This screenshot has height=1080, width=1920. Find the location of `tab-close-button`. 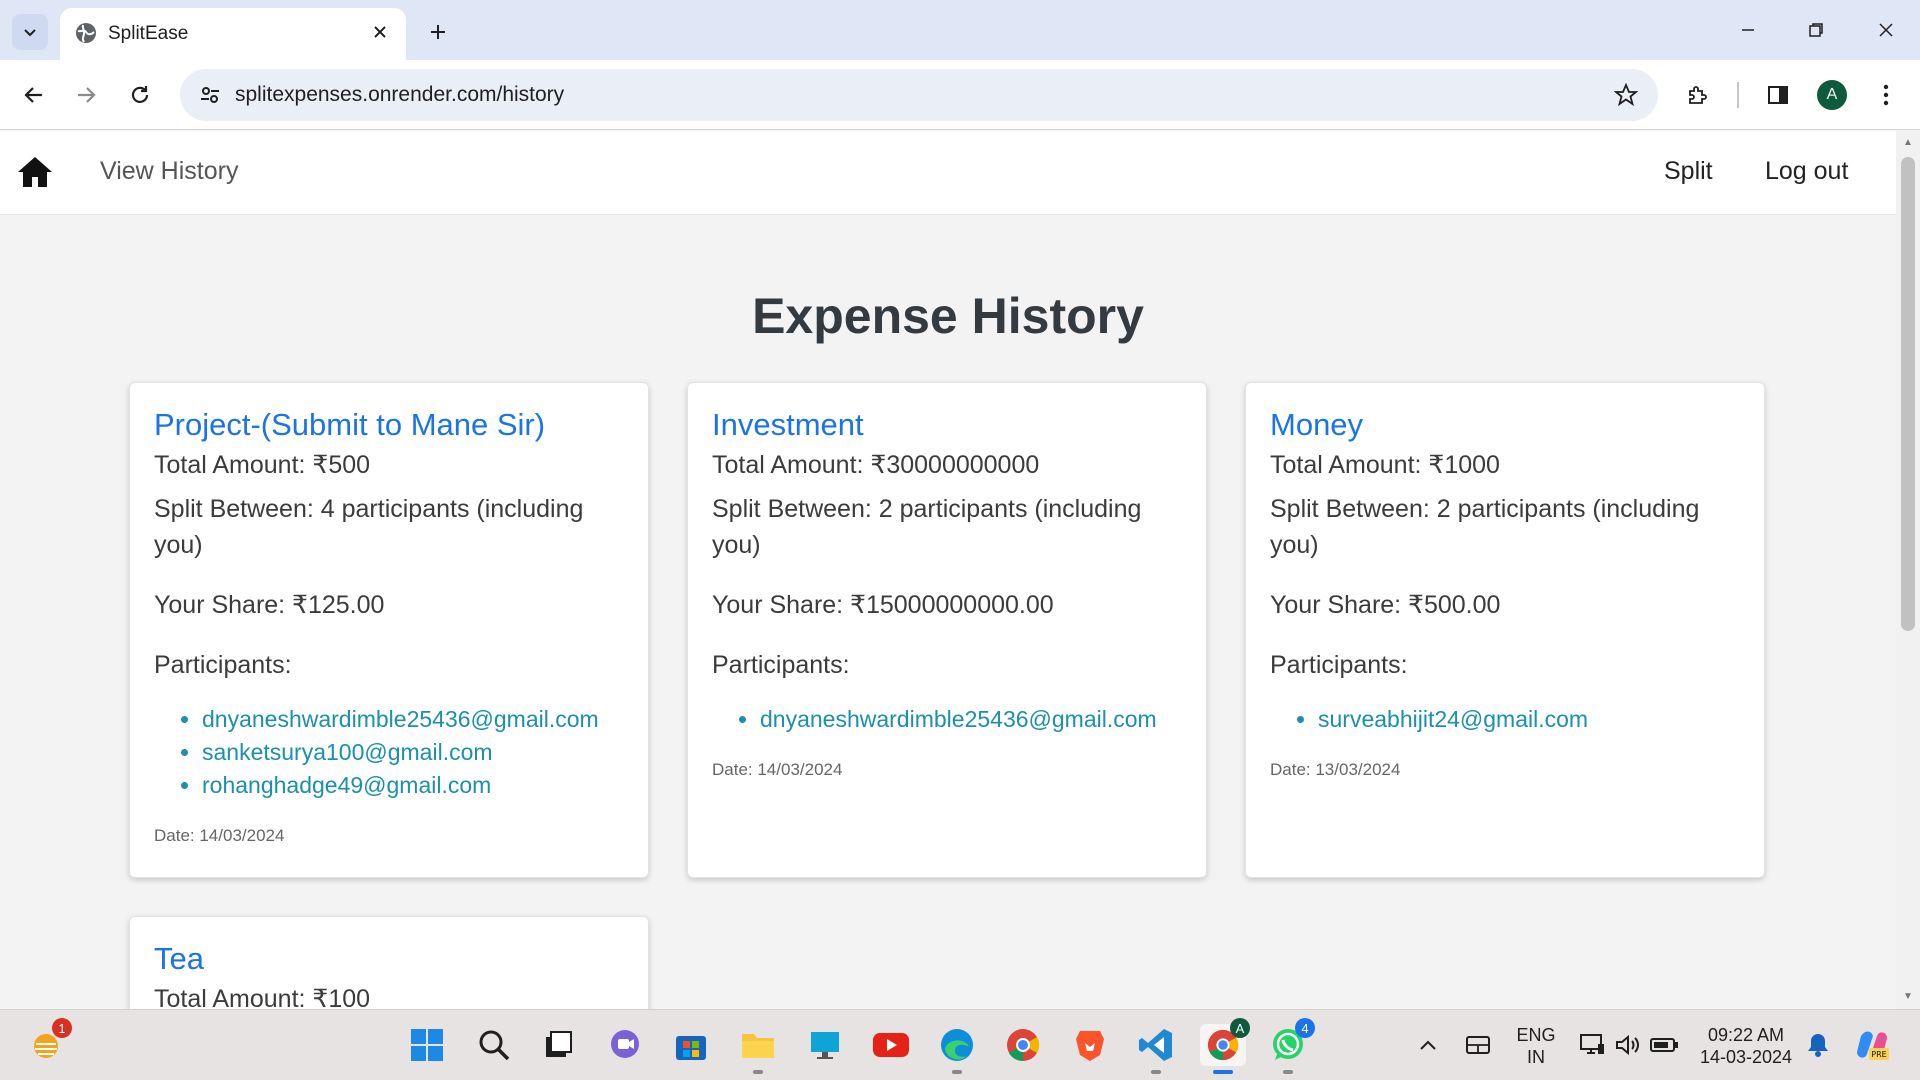

tab-close-button is located at coordinates (380, 32).